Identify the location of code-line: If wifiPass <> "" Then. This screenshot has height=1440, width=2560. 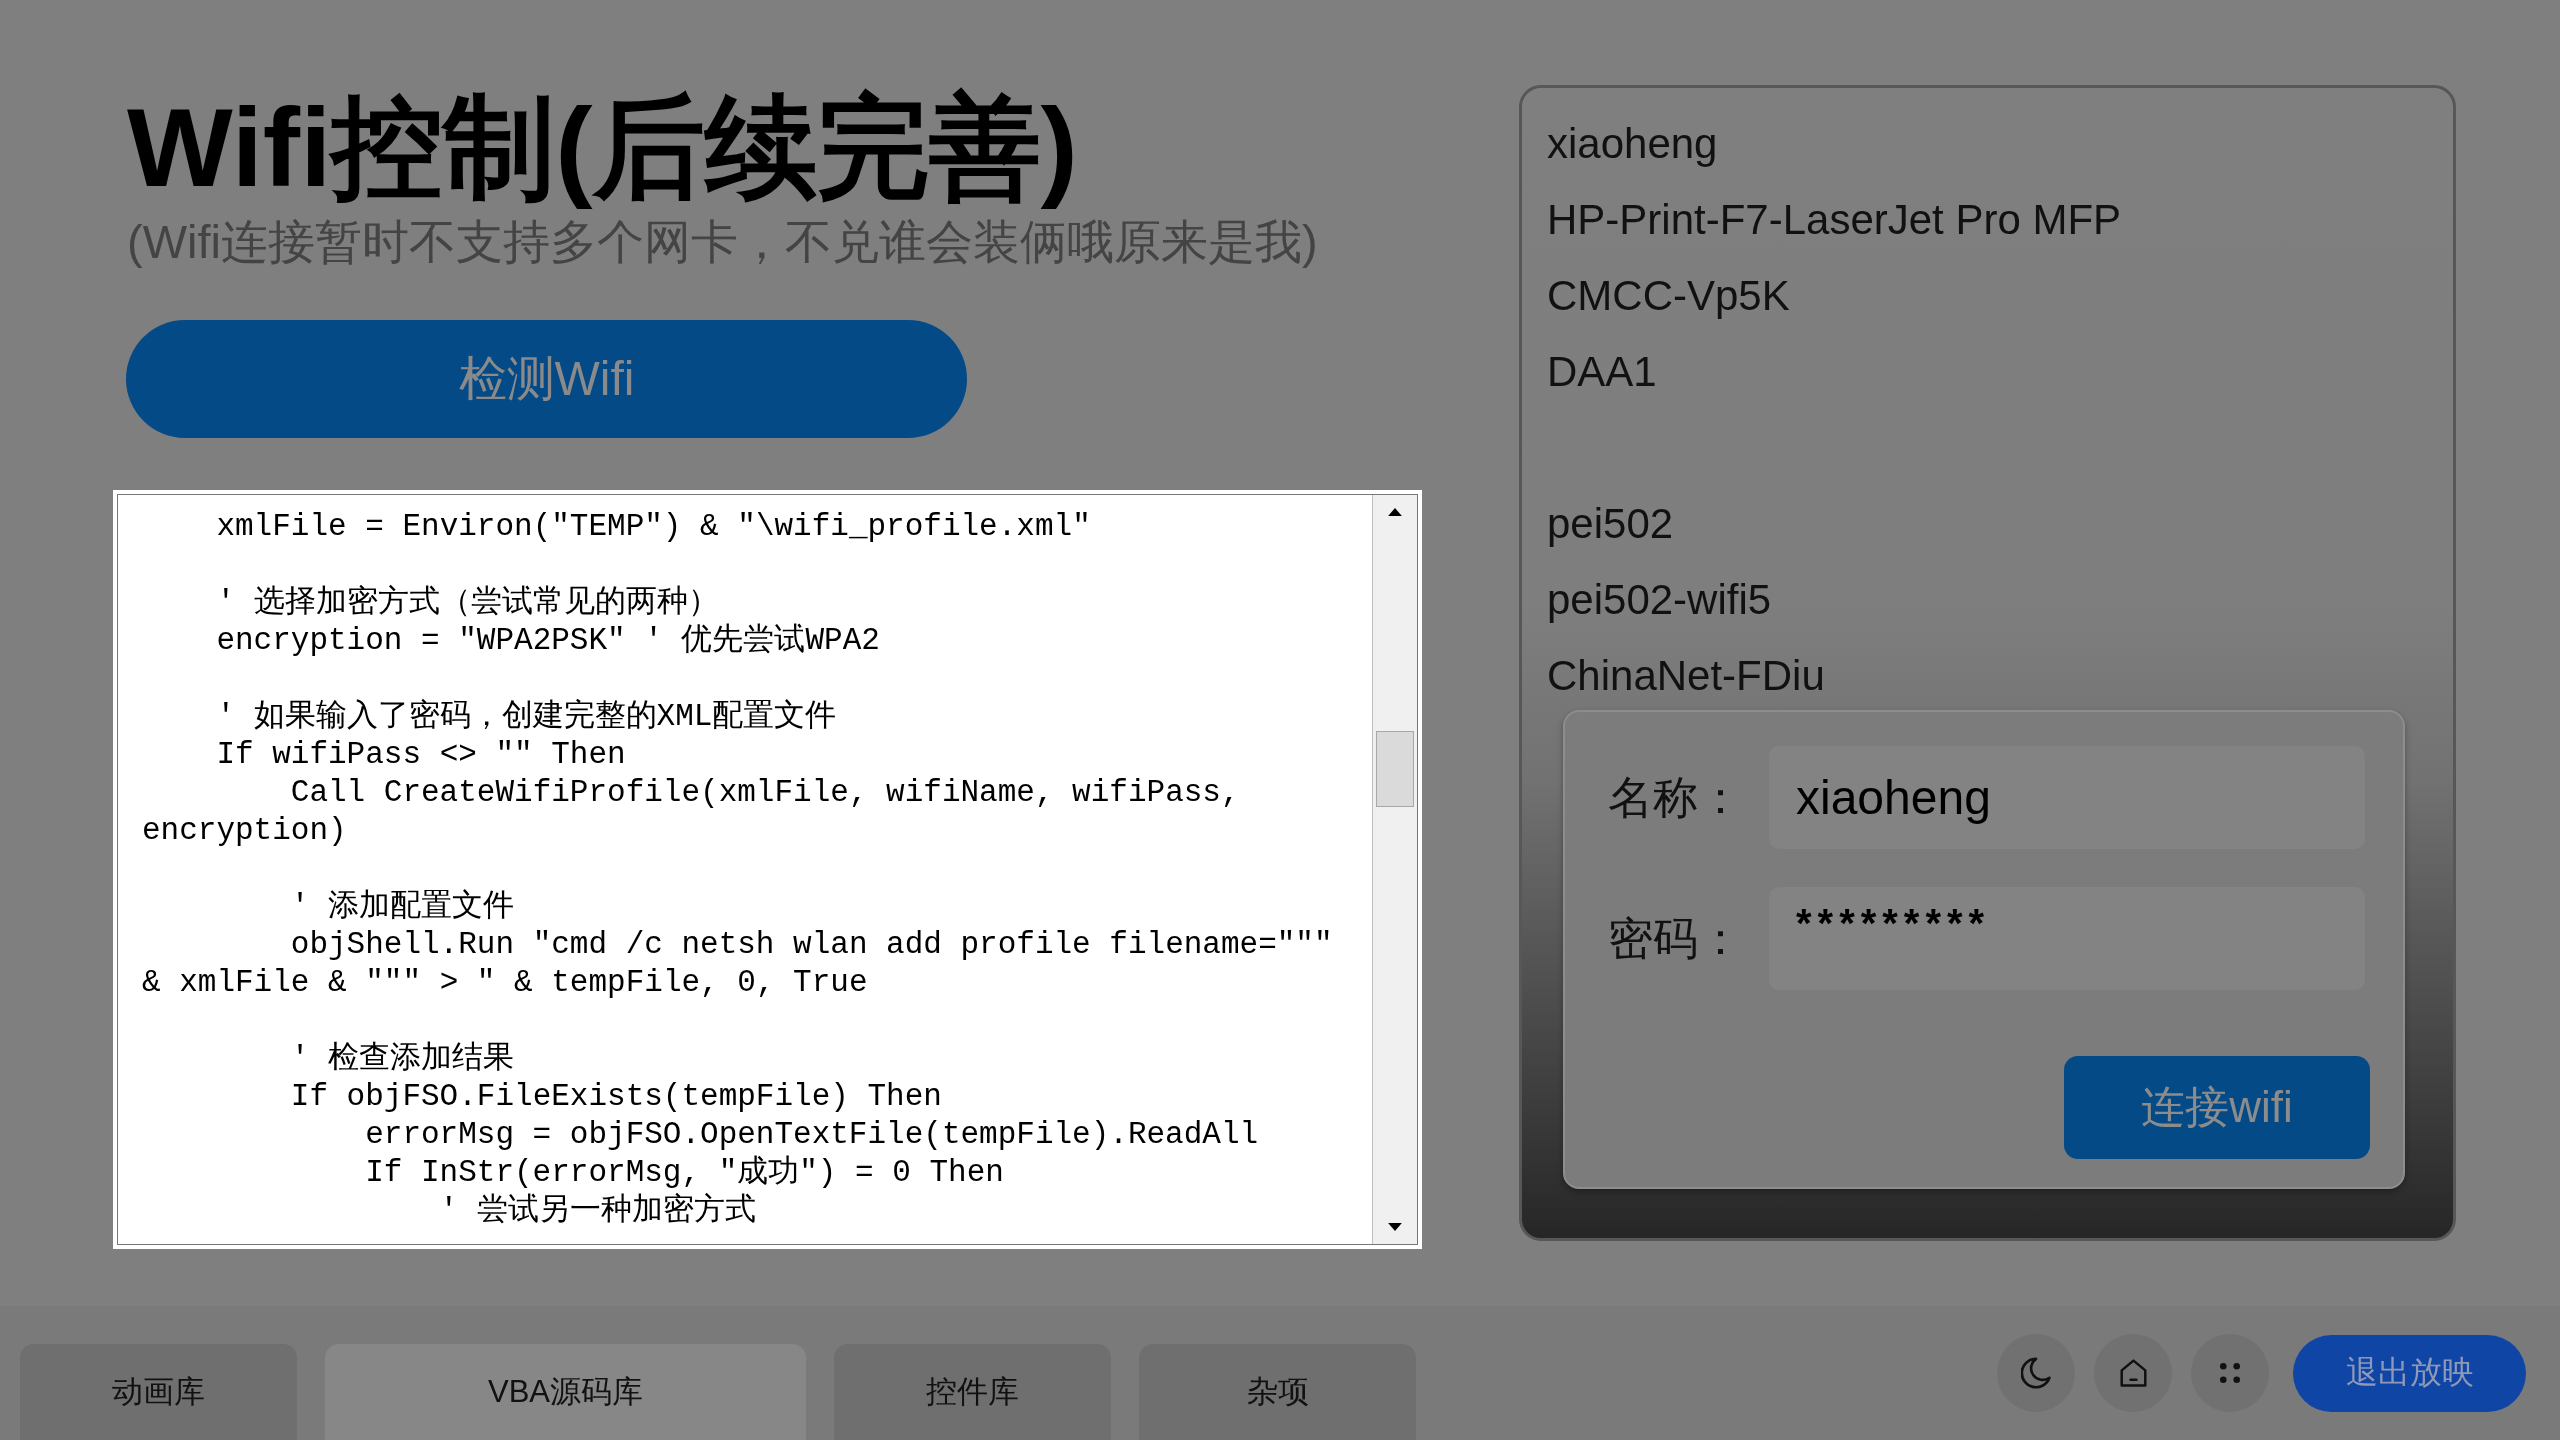
(421, 755).